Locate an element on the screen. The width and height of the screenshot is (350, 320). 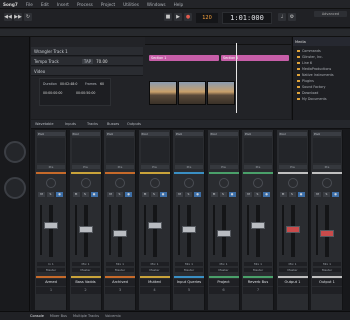
menu-utilities: Utilities is located at coordinates (131, 4).